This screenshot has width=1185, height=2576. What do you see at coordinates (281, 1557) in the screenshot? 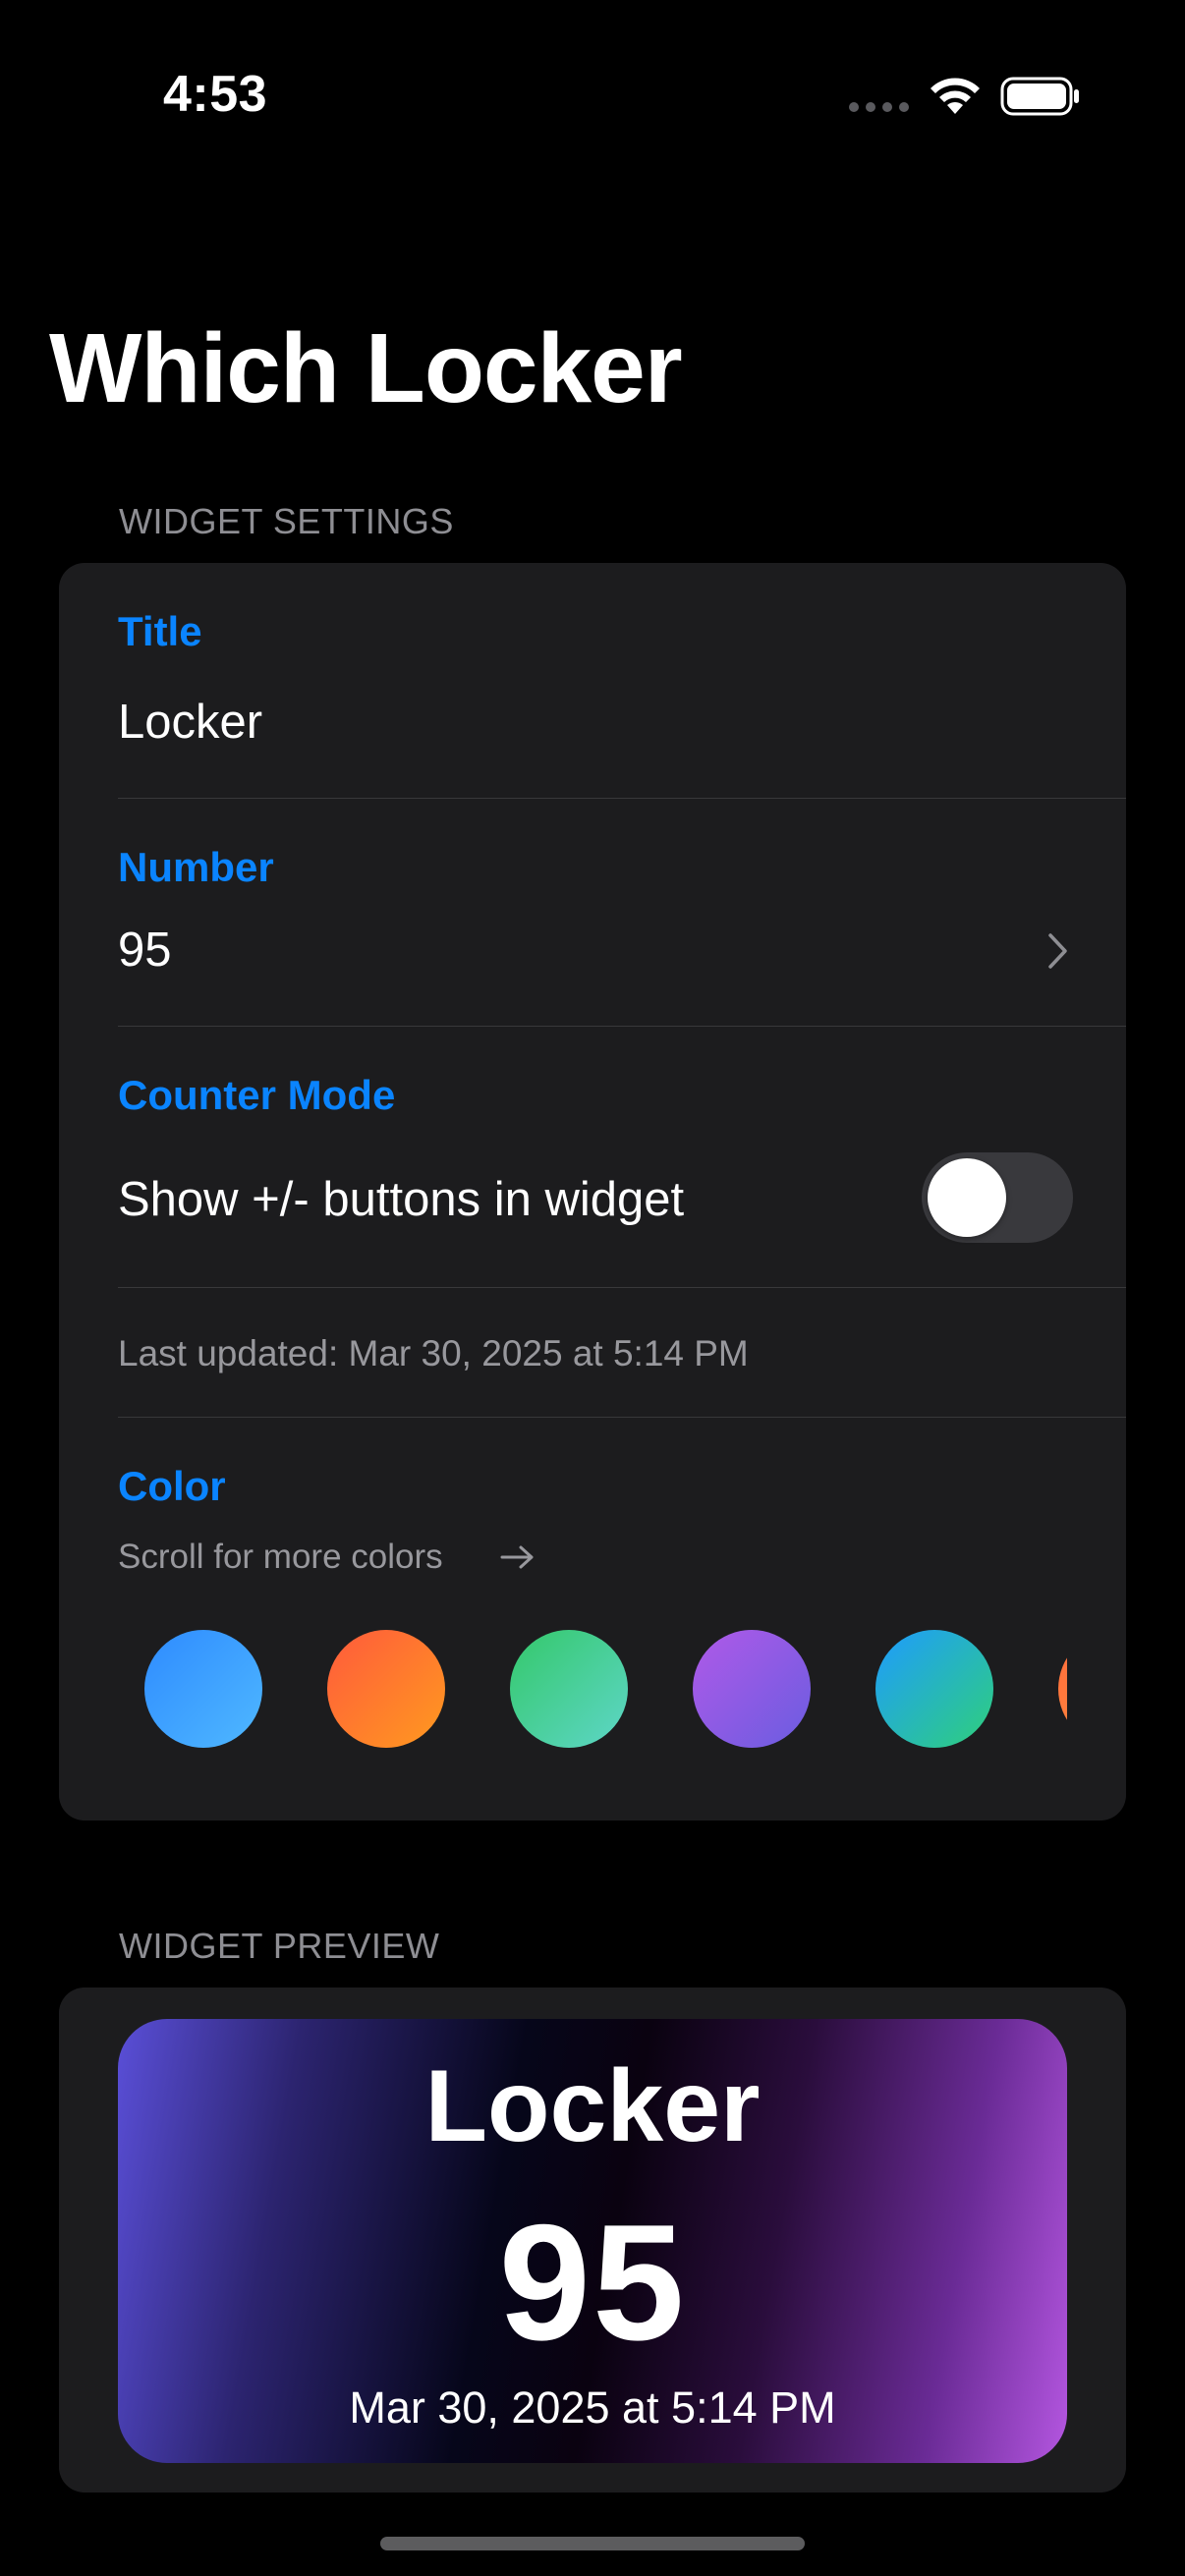
I see `scroll-hint-text: Scroll for more colors` at bounding box center [281, 1557].